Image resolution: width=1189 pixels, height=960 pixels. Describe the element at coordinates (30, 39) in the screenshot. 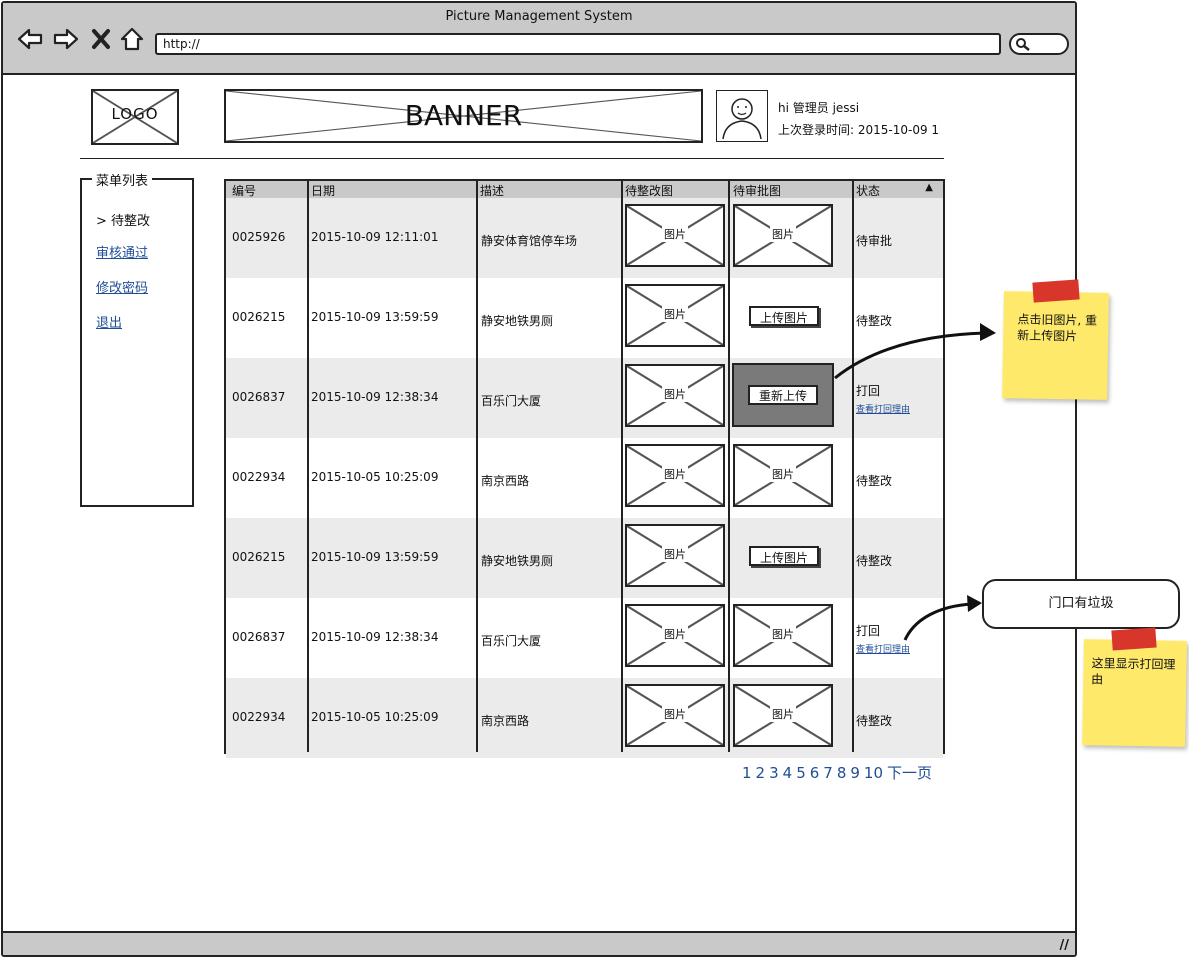

I see `back-arrow-icon` at that location.